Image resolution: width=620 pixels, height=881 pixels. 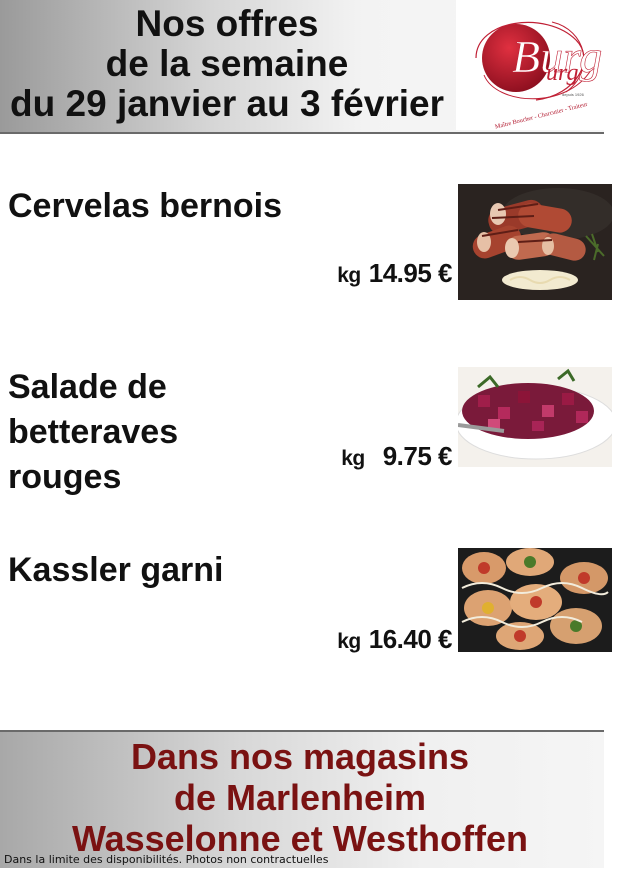 I want to click on title-line-1: Nos offres, so click(x=227, y=23).